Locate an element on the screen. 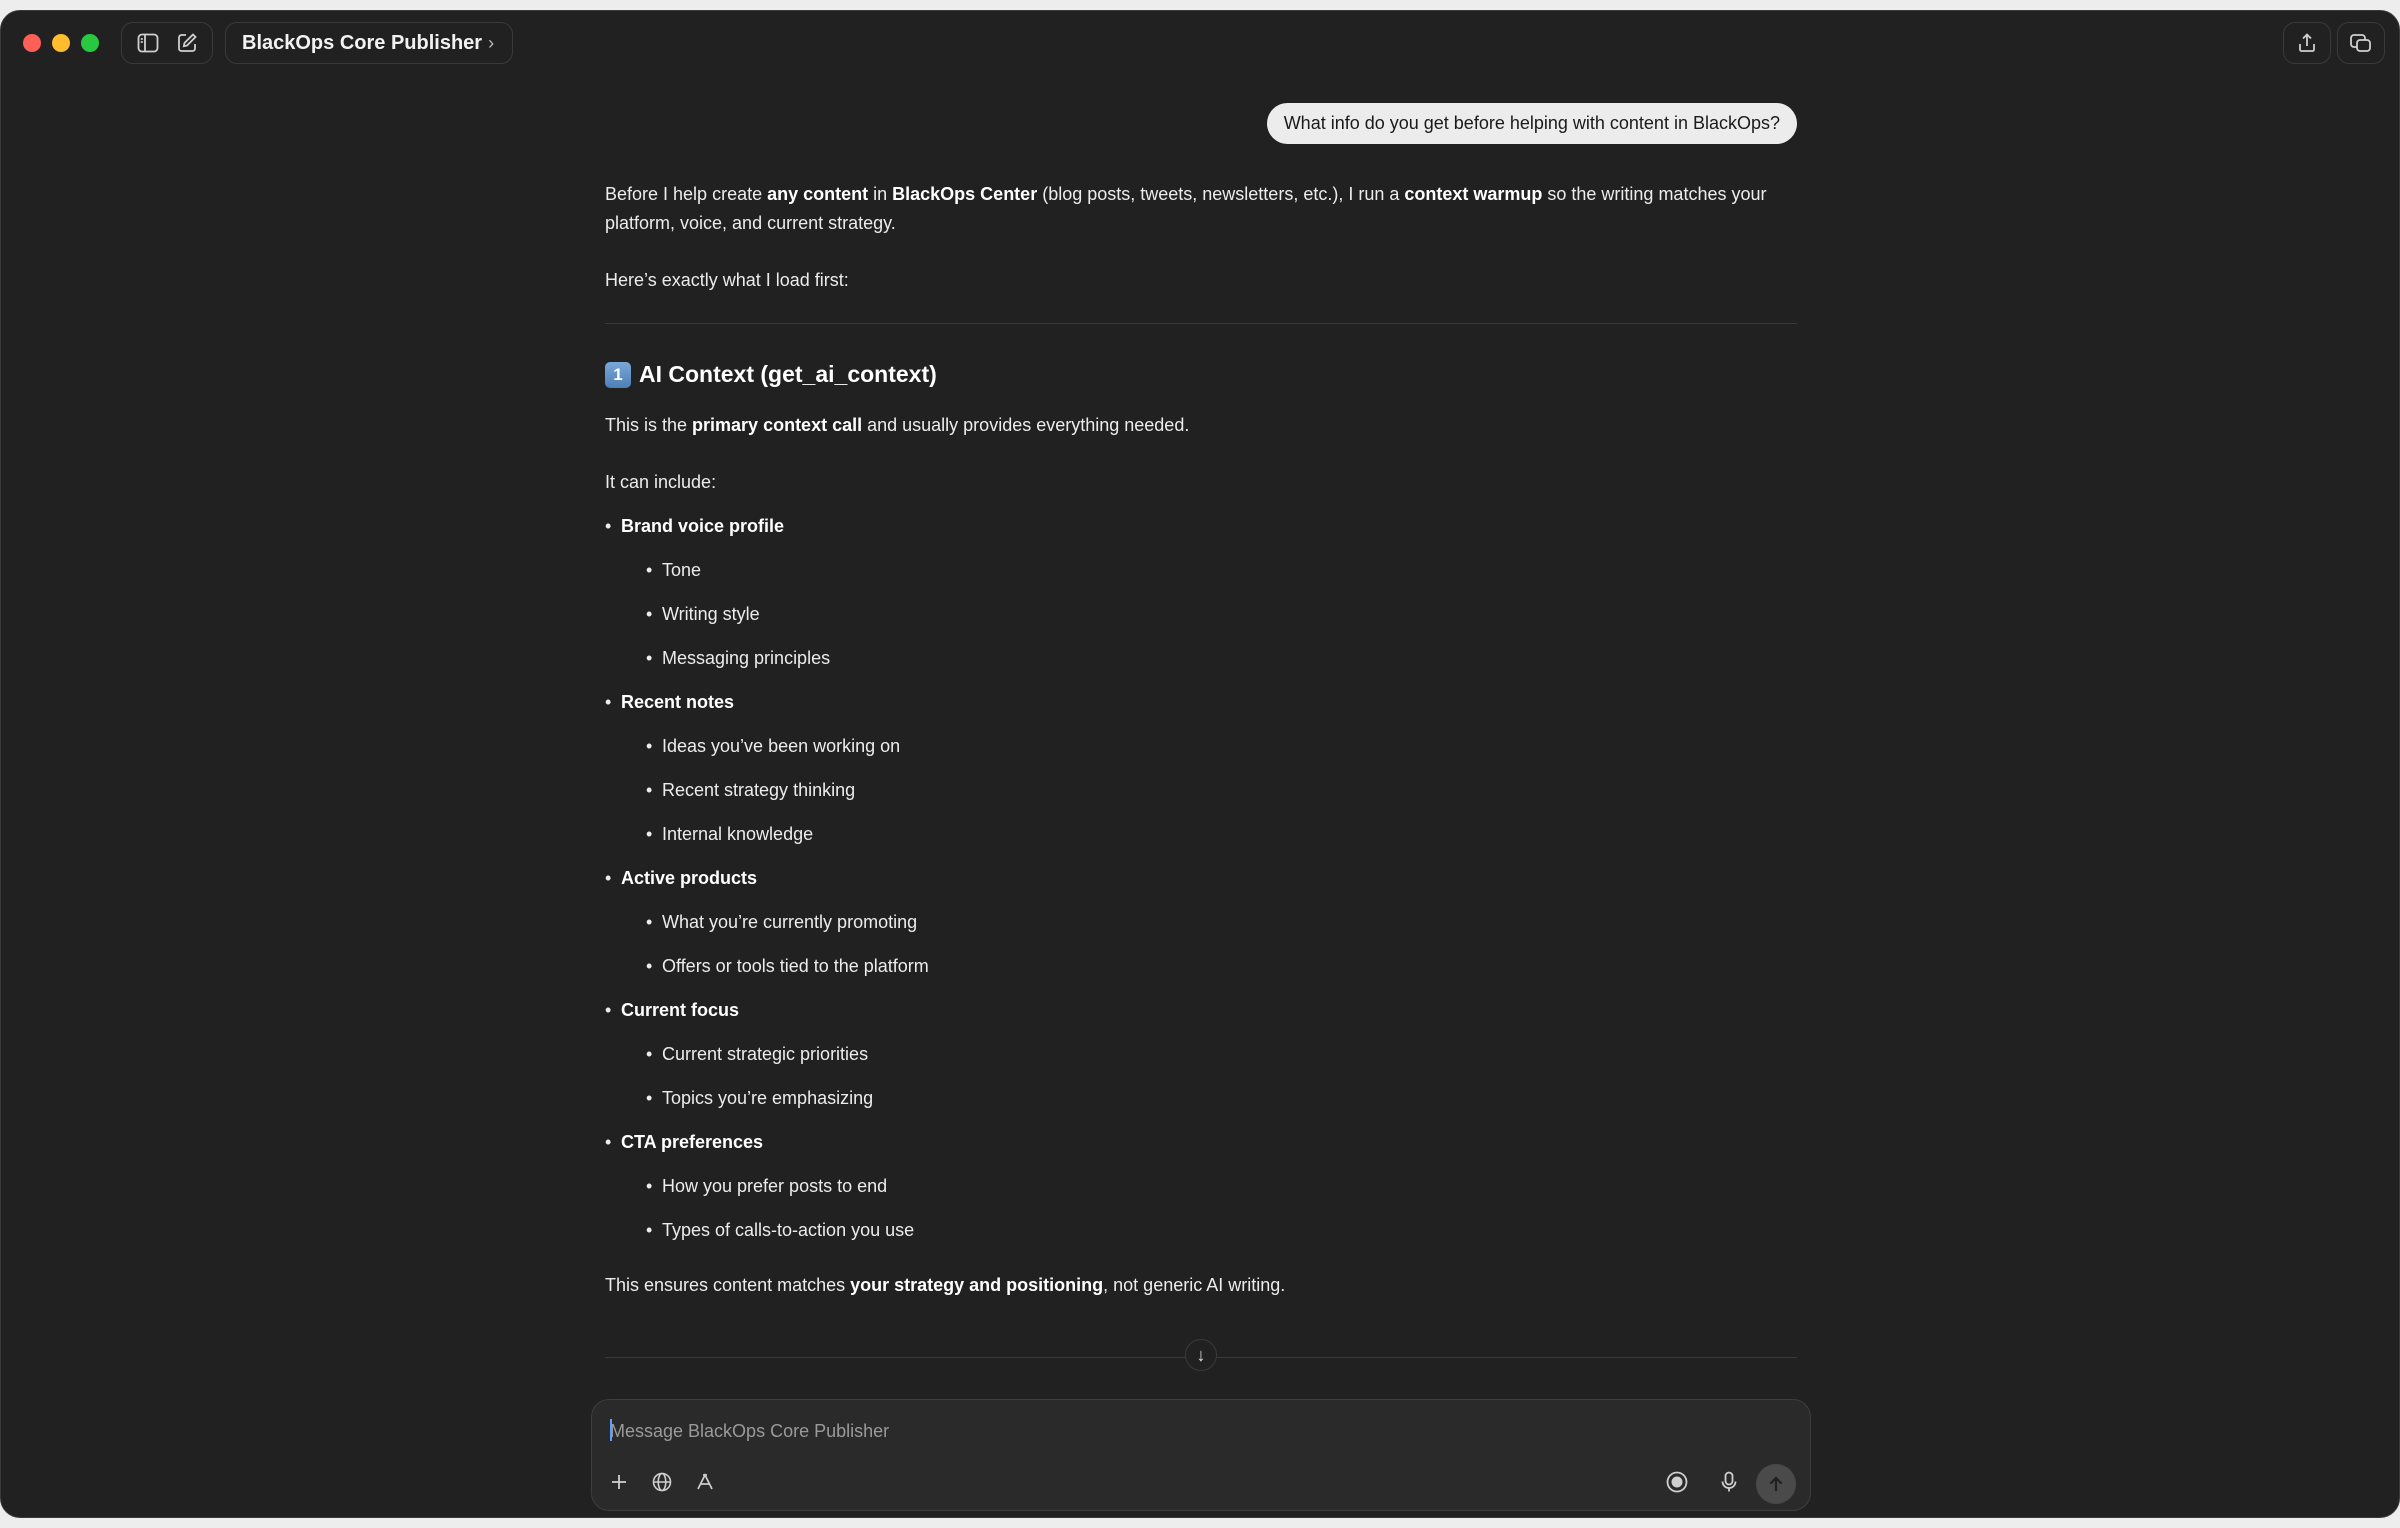 This screenshot has width=2400, height=1528. globe-icon is located at coordinates (662, 1482).